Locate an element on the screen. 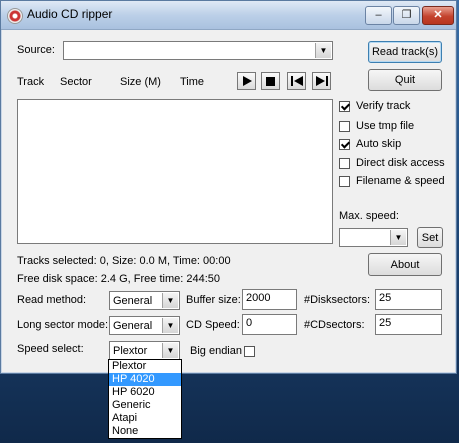  filename-speed-checkbox is located at coordinates (344, 181).